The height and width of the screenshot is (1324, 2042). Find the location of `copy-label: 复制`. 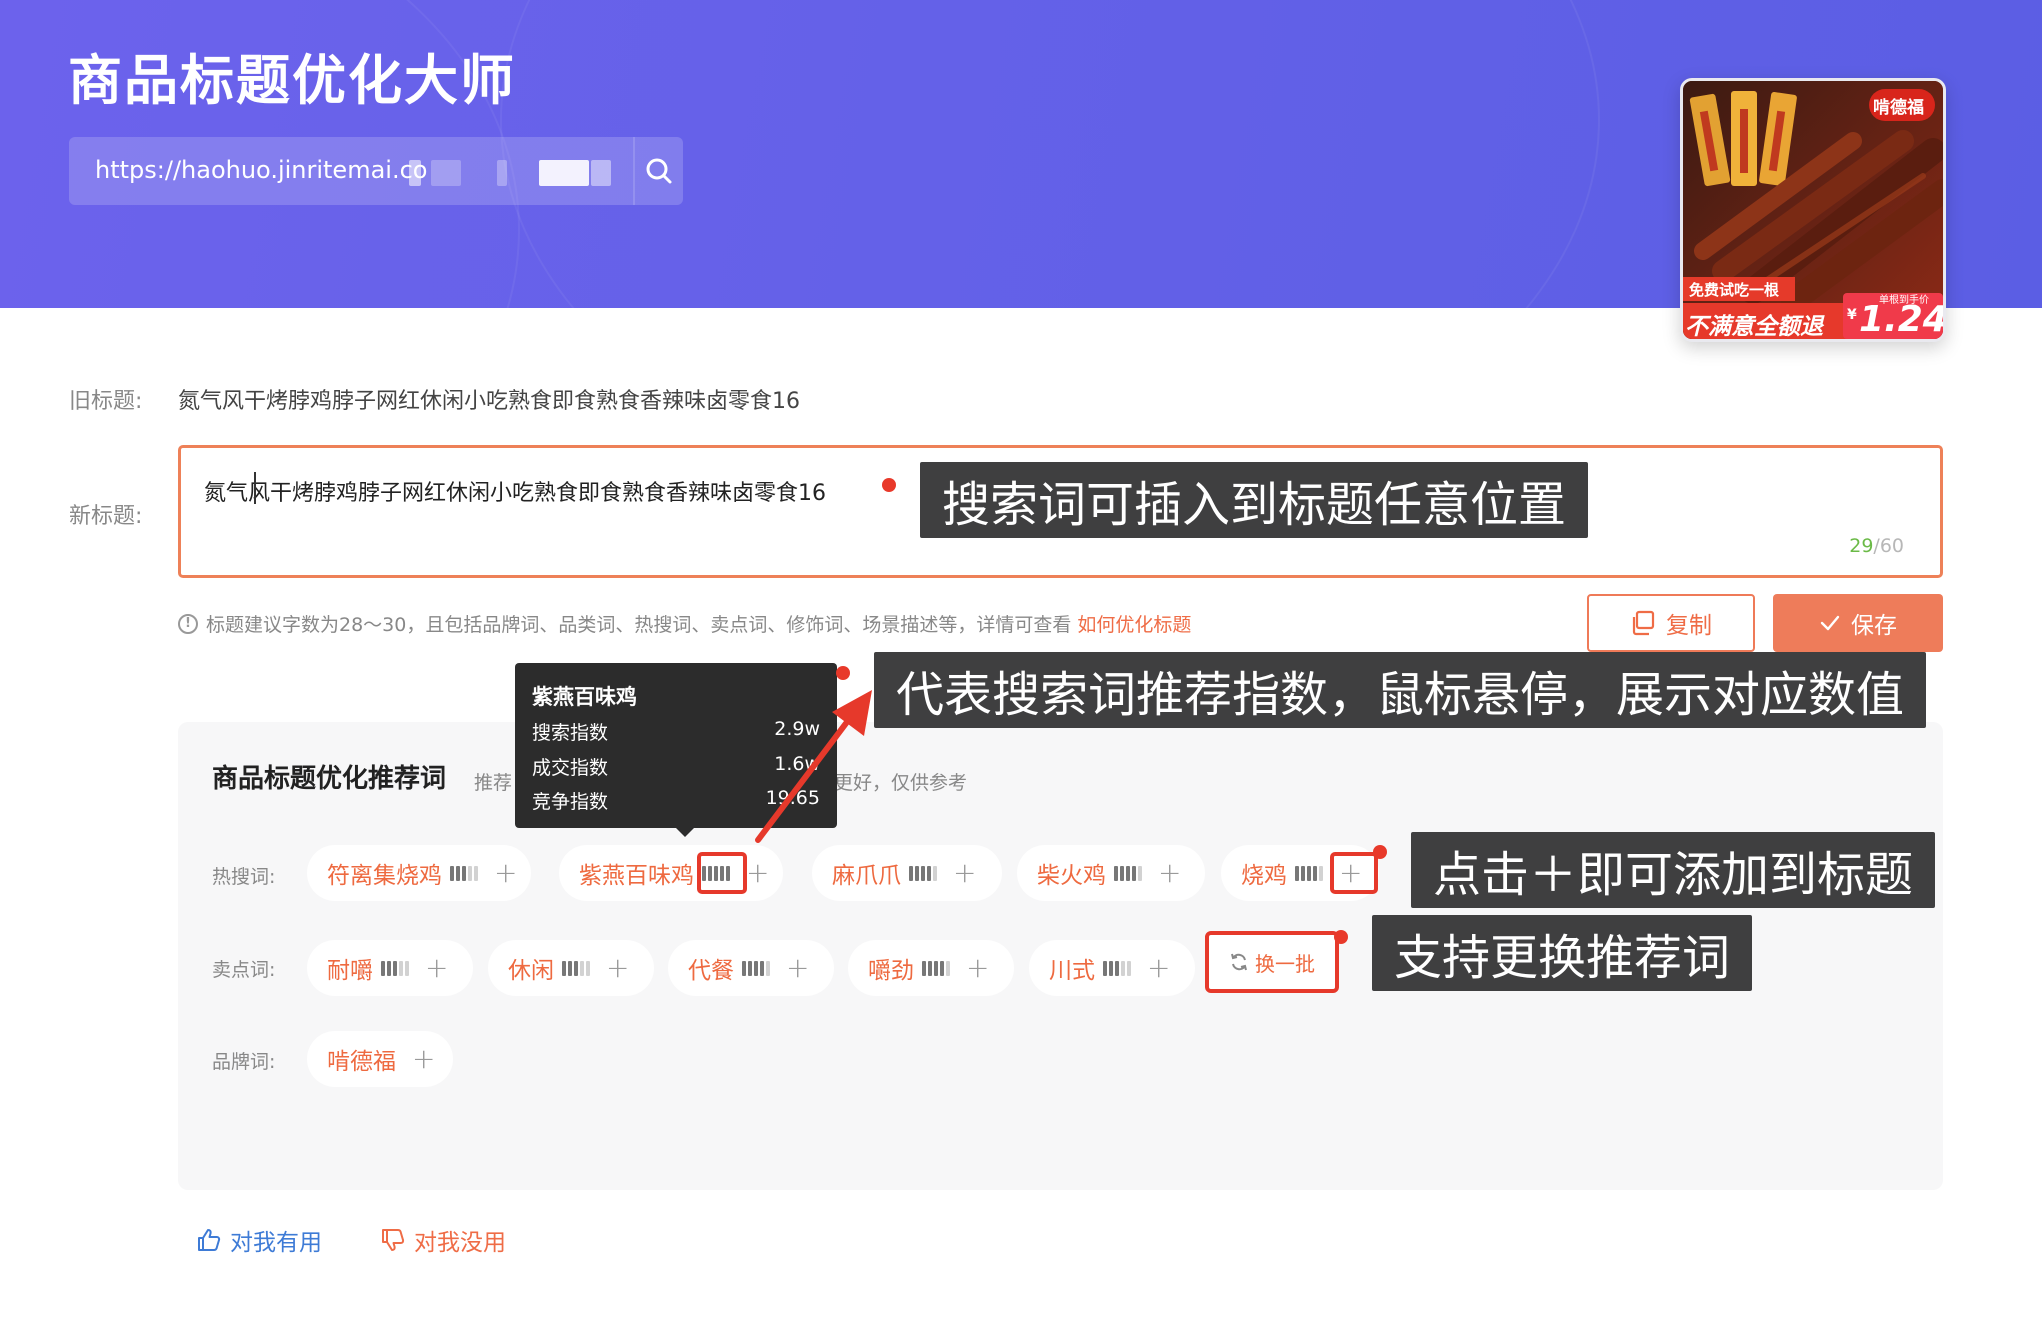

copy-label: 复制 is located at coordinates (1689, 626).